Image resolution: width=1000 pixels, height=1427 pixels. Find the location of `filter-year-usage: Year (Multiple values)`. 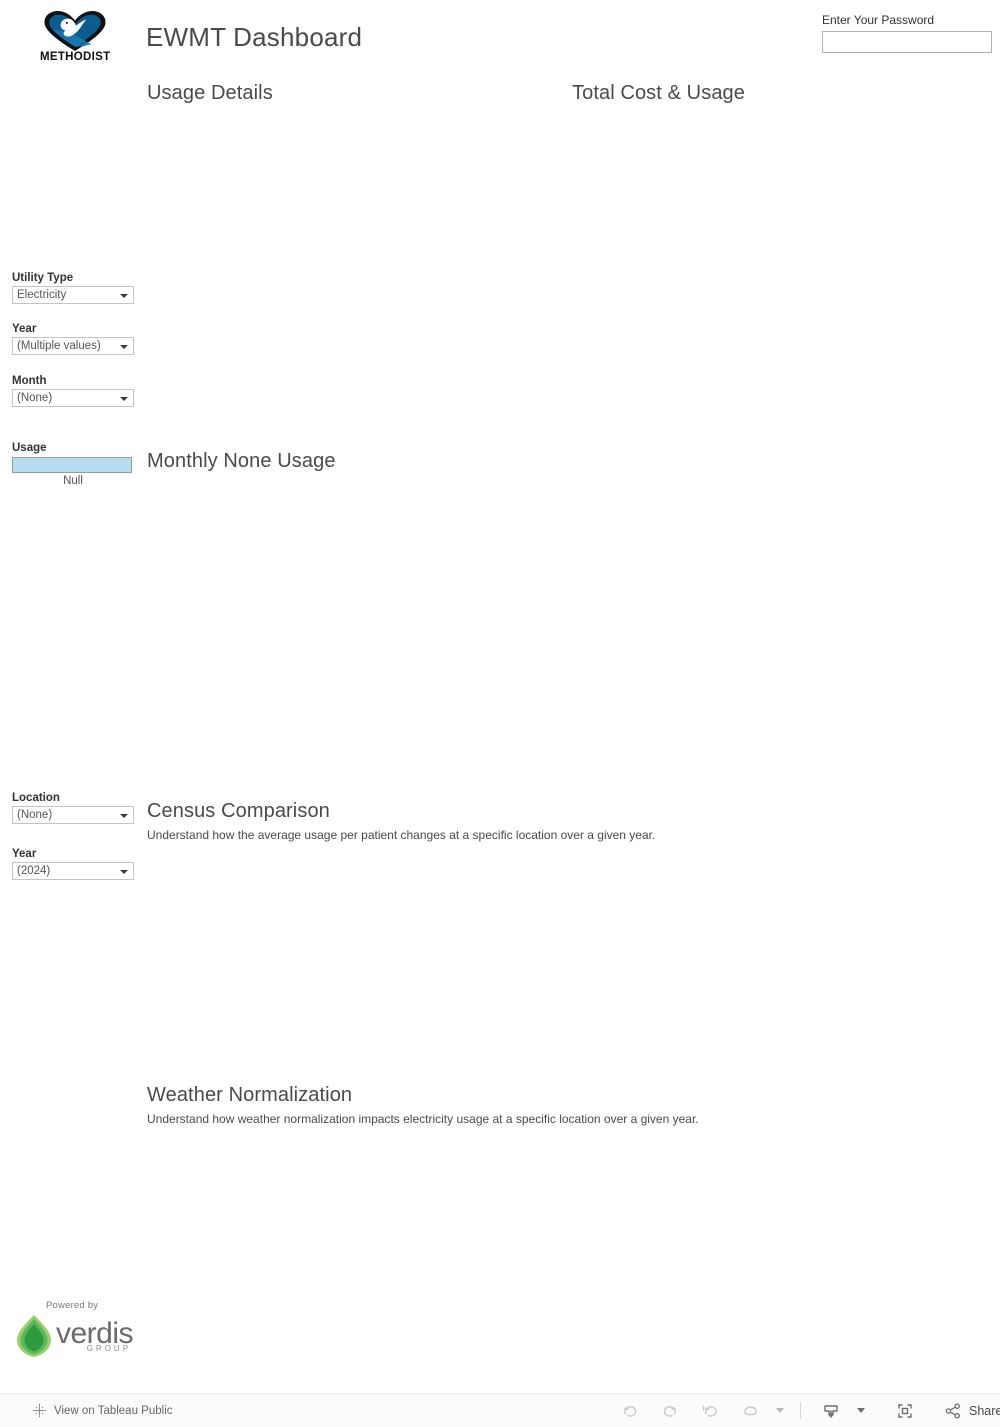

filter-year-usage: Year (Multiple values) is located at coordinates (73, 339).